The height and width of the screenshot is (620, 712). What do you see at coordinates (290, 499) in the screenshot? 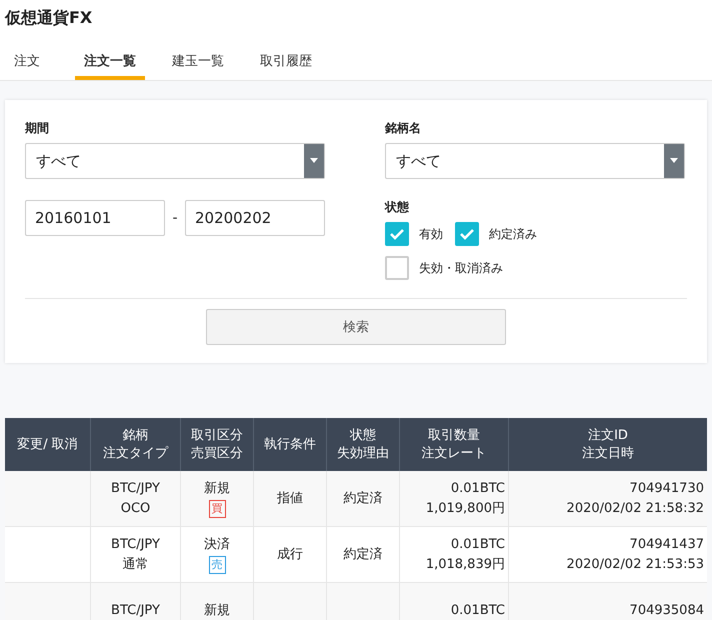
I see `condition-text: 指値` at bounding box center [290, 499].